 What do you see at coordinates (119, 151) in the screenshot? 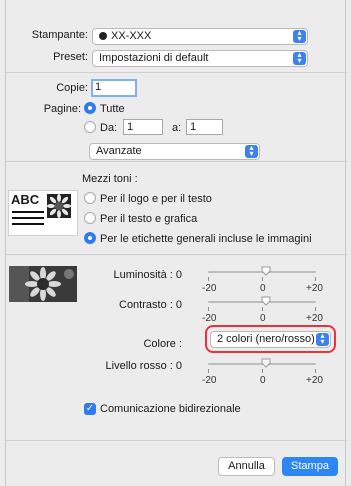
I see `section-popup-value: Avanzate` at bounding box center [119, 151].